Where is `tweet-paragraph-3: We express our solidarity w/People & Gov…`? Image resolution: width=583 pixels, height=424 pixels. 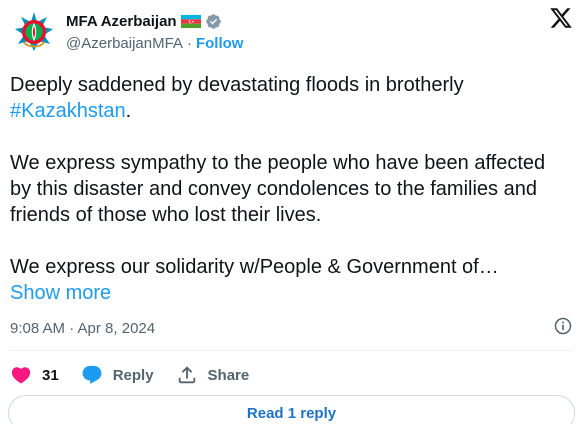
tweet-paragraph-3: We express our solidarity w/People & Gov… is located at coordinates (260, 280).